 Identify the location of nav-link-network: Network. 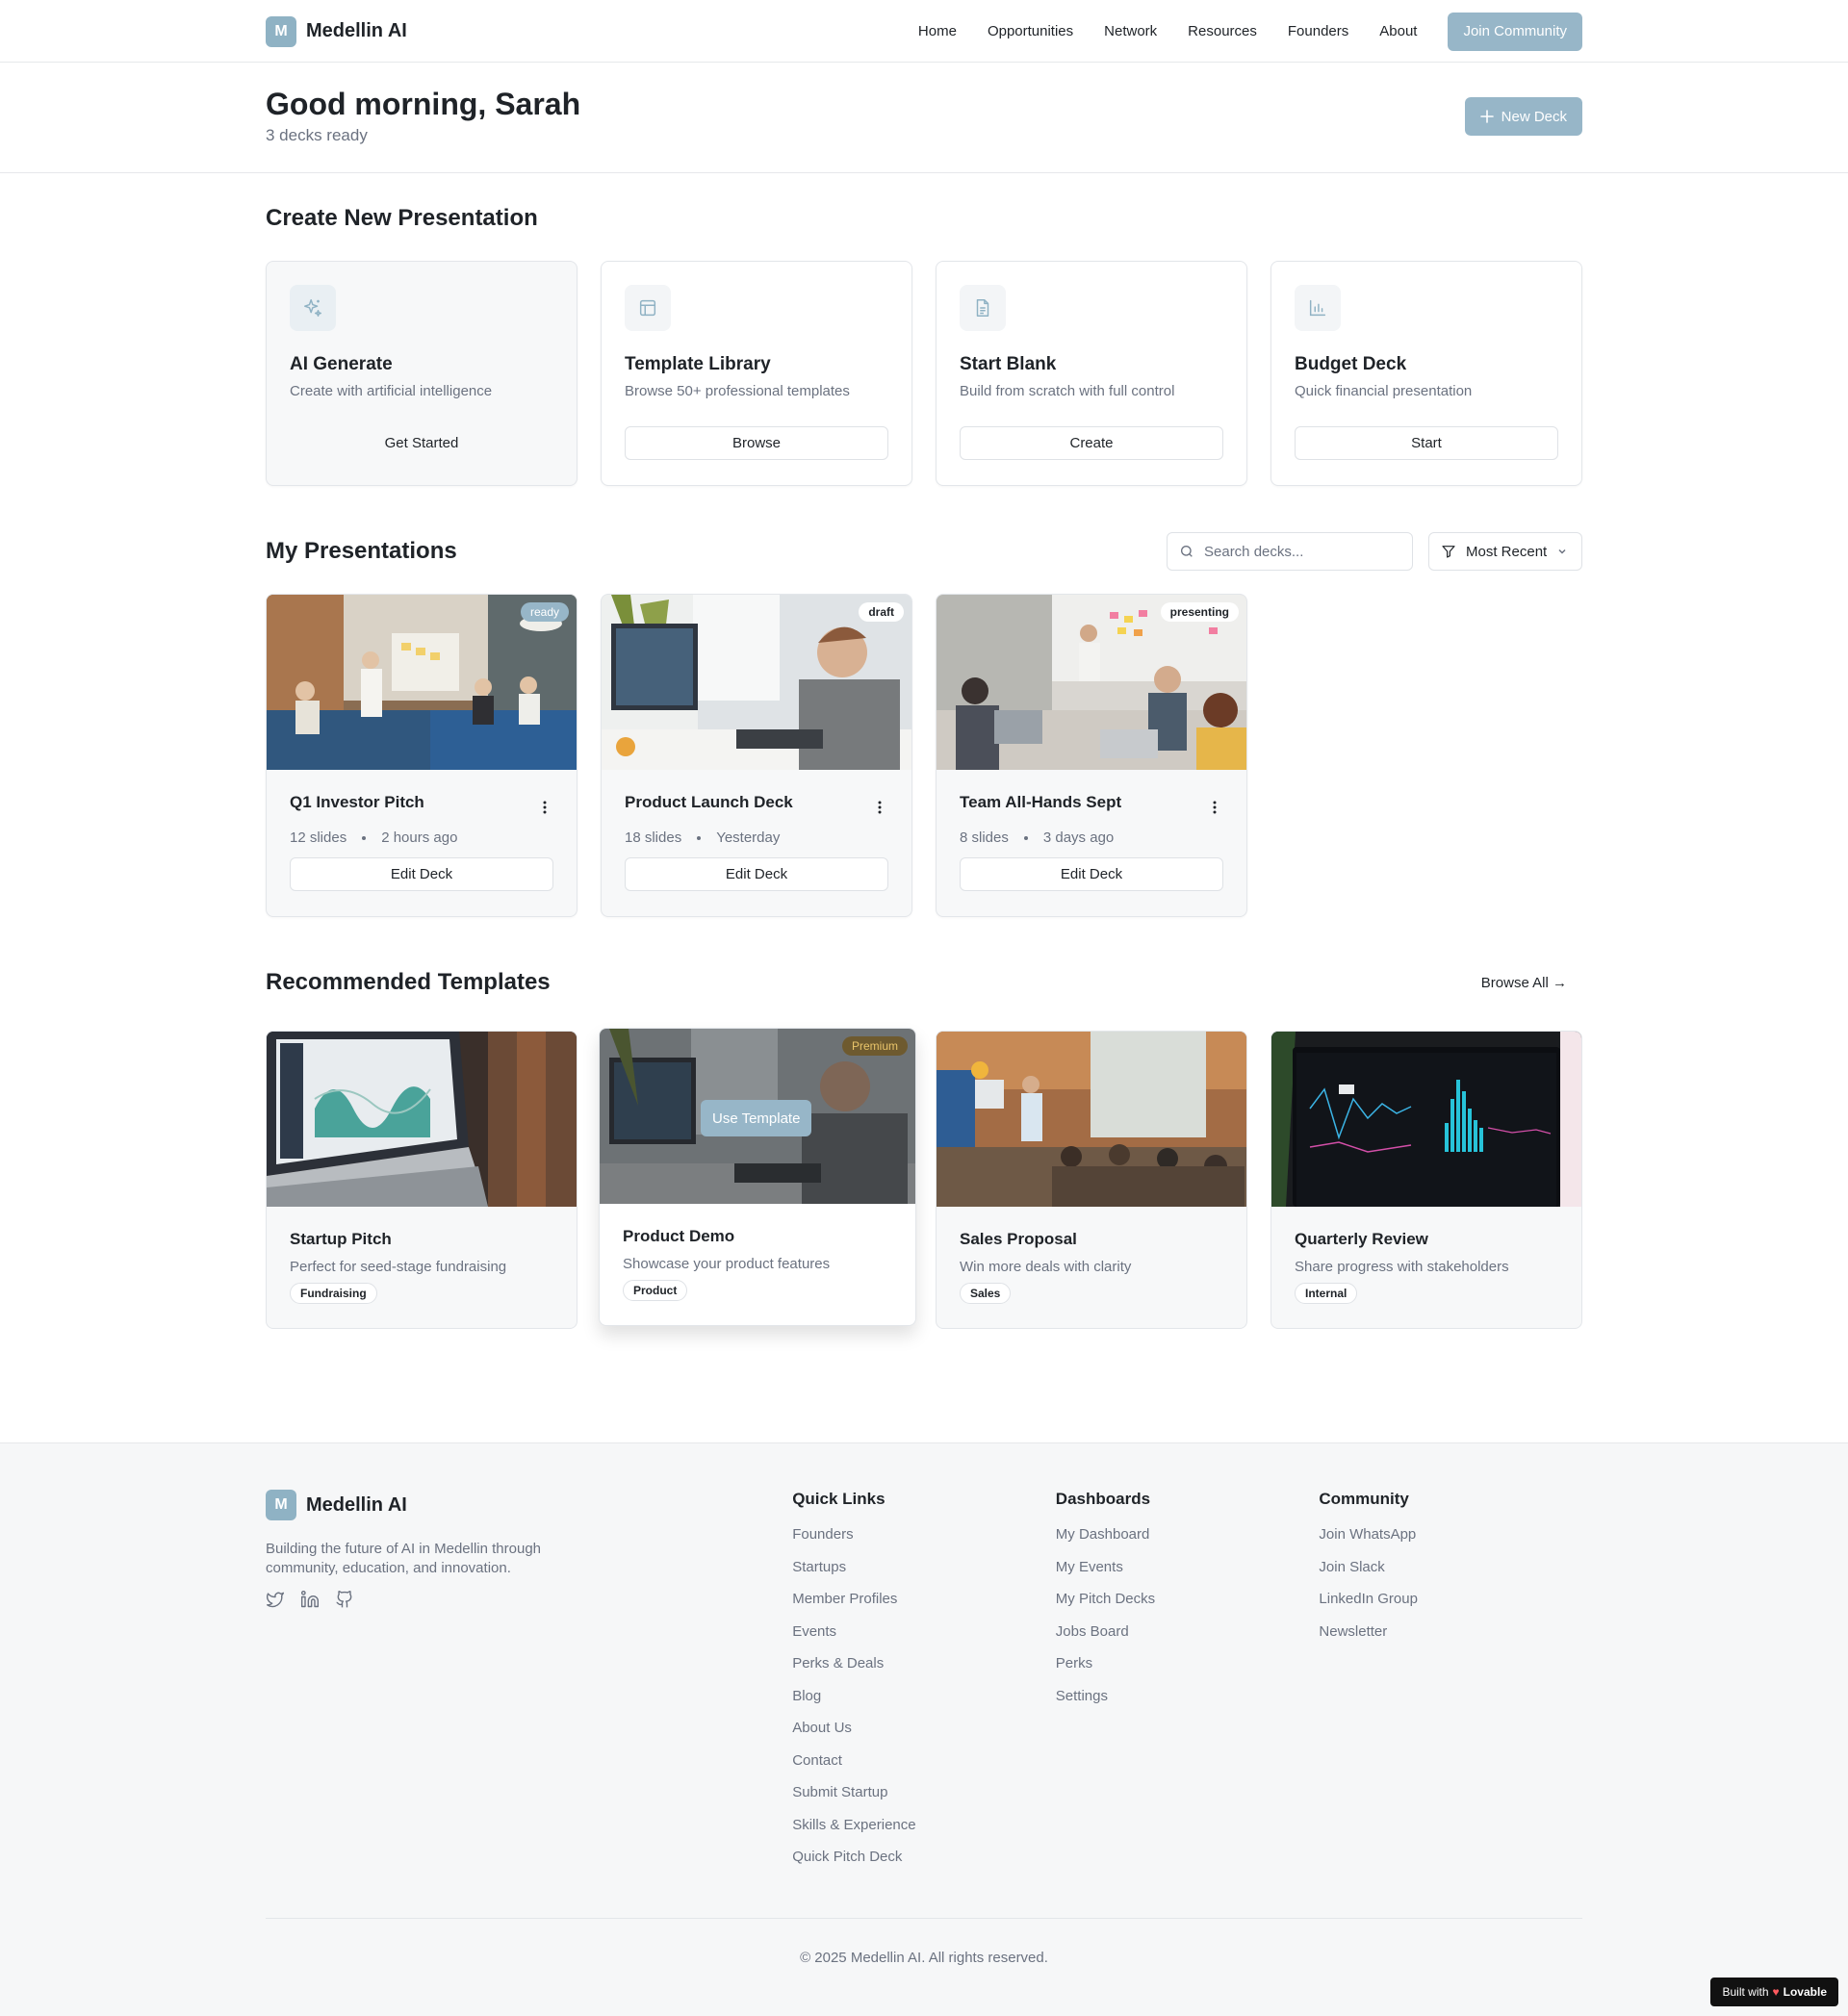
(1130, 31).